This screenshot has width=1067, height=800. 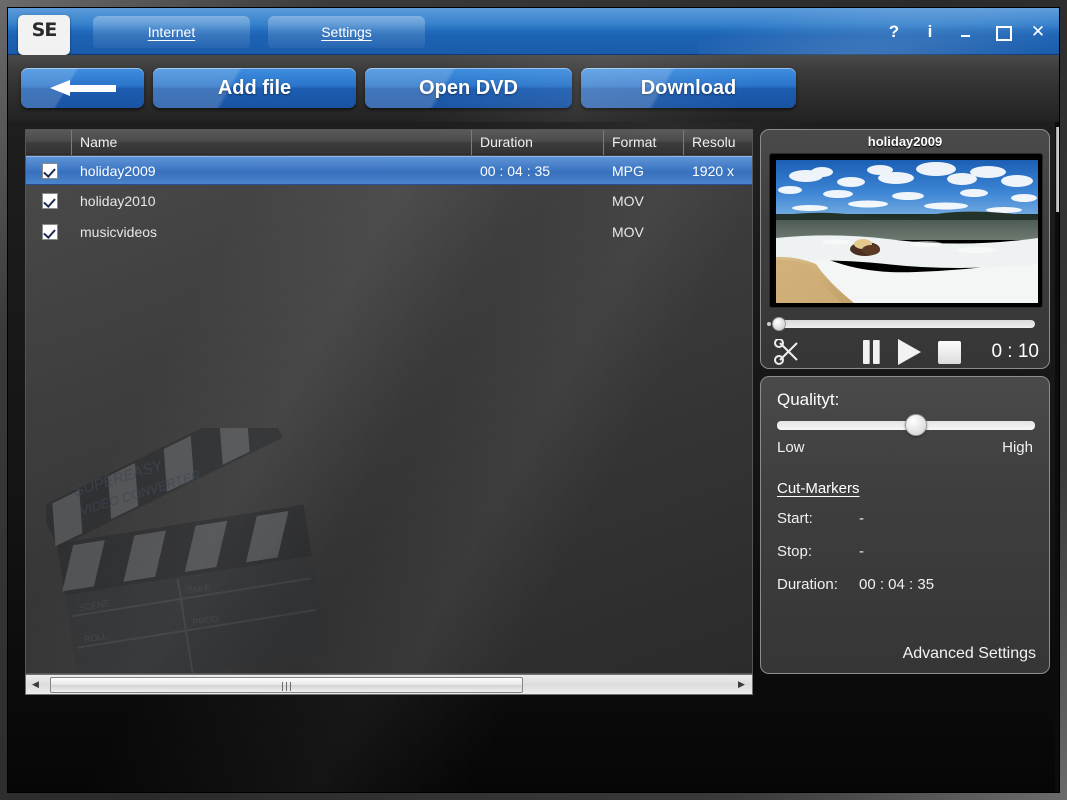 What do you see at coordinates (713, 171) in the screenshot?
I see `row-resolution: 1920 x` at bounding box center [713, 171].